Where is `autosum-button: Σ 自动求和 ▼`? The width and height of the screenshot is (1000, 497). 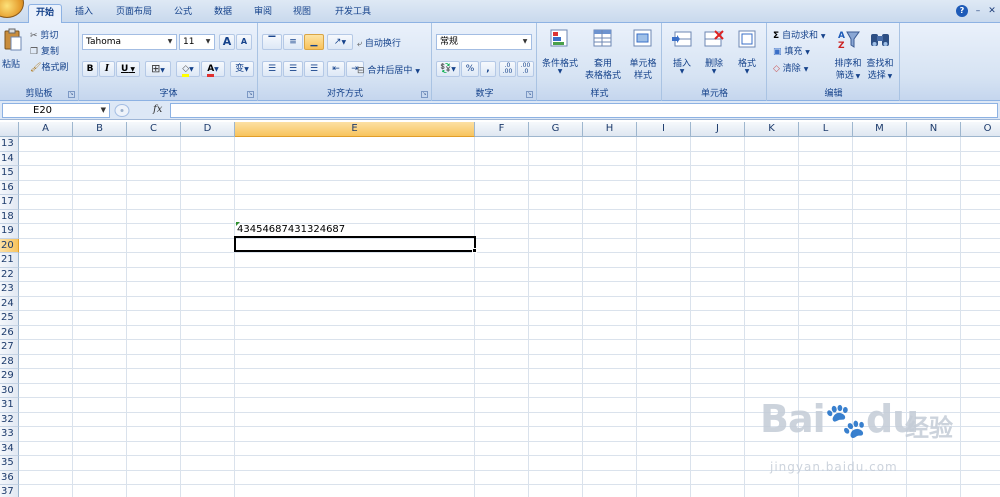 autosum-button: Σ 自动求和 ▼ is located at coordinates (799, 34).